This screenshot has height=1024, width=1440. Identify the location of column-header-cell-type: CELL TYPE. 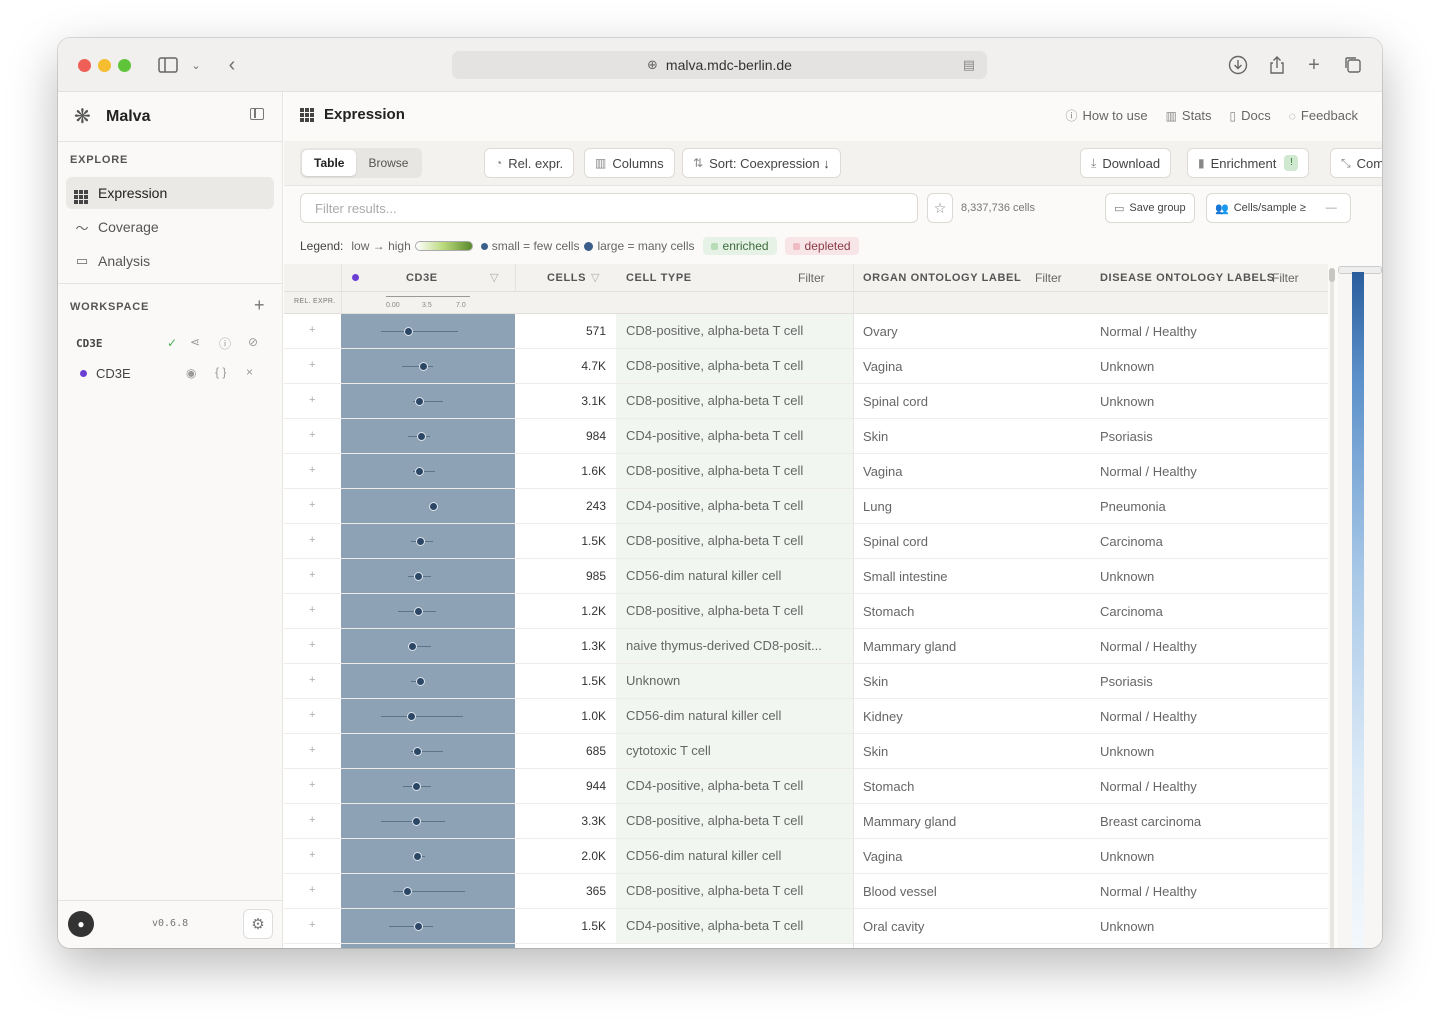
(659, 278).